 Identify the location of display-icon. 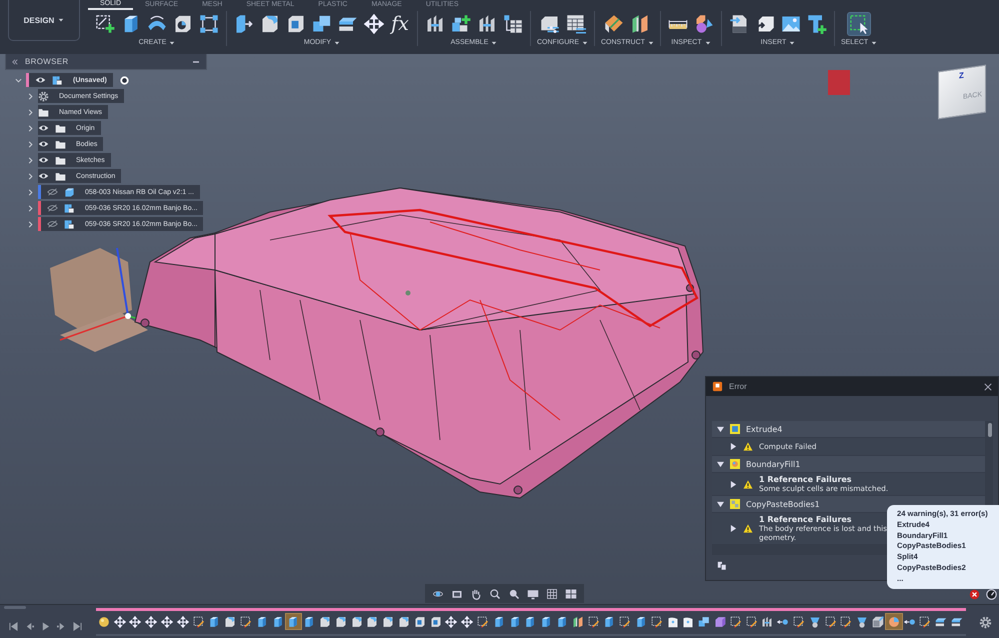
(533, 594).